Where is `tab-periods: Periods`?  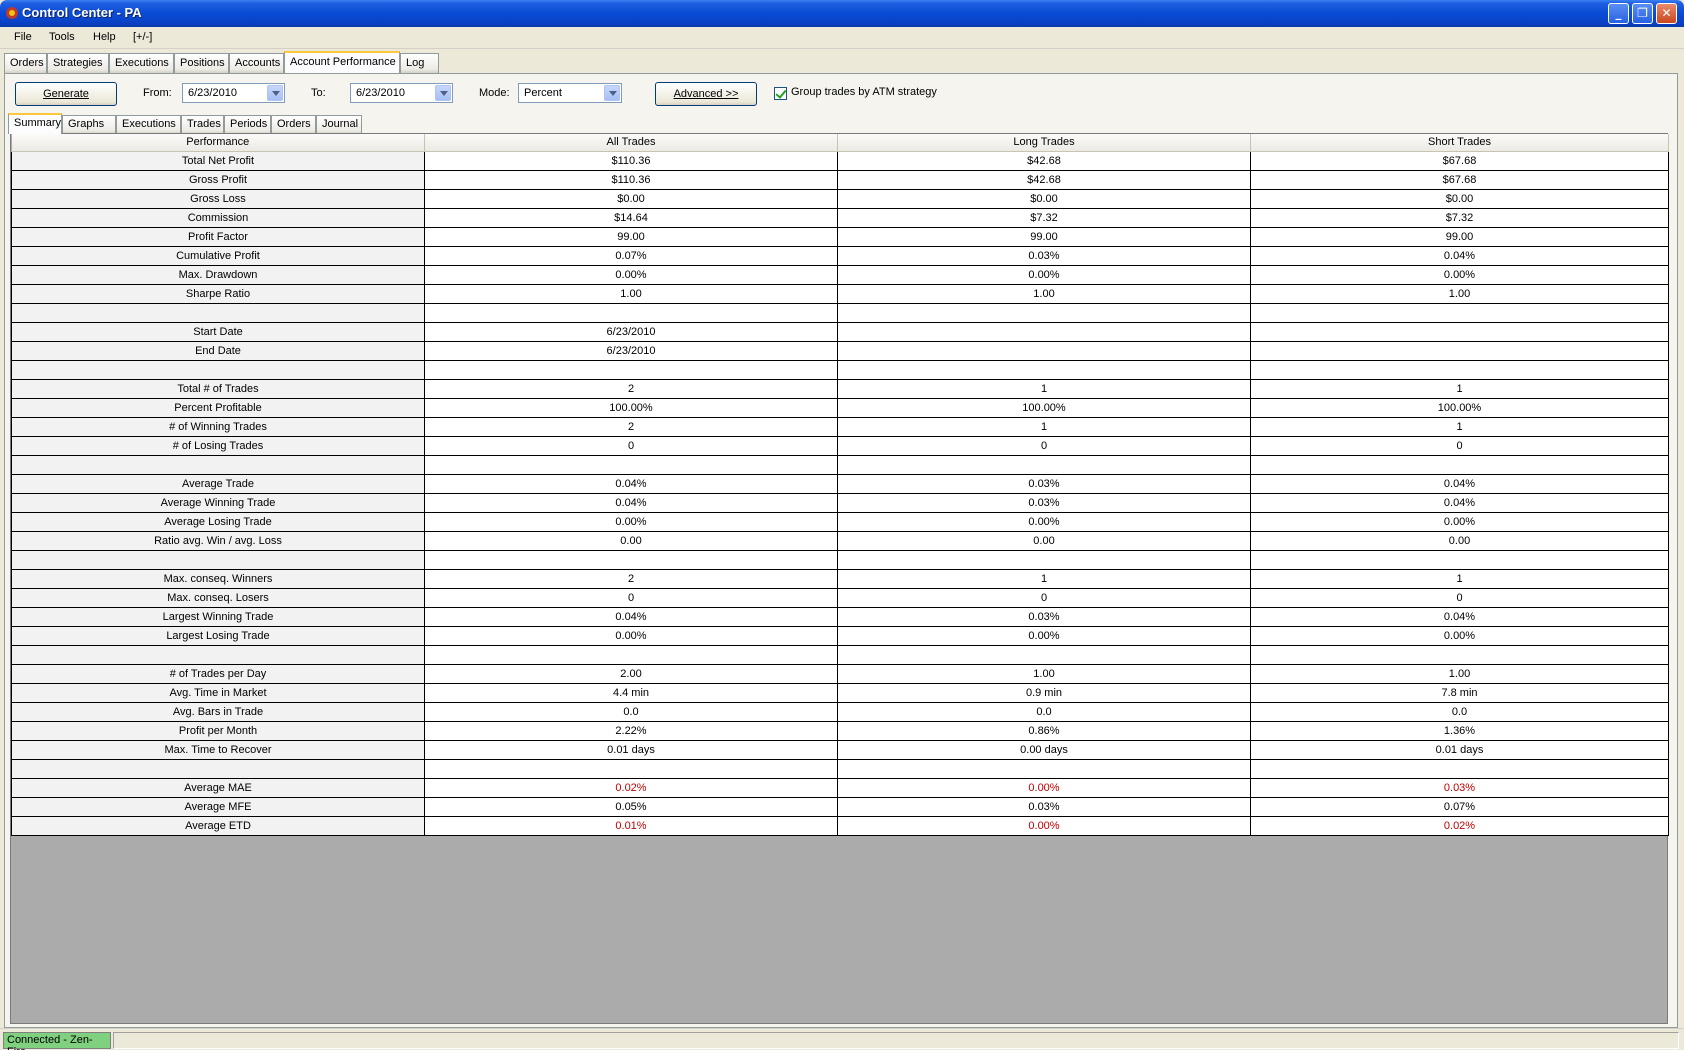 tab-periods: Periods is located at coordinates (247, 124).